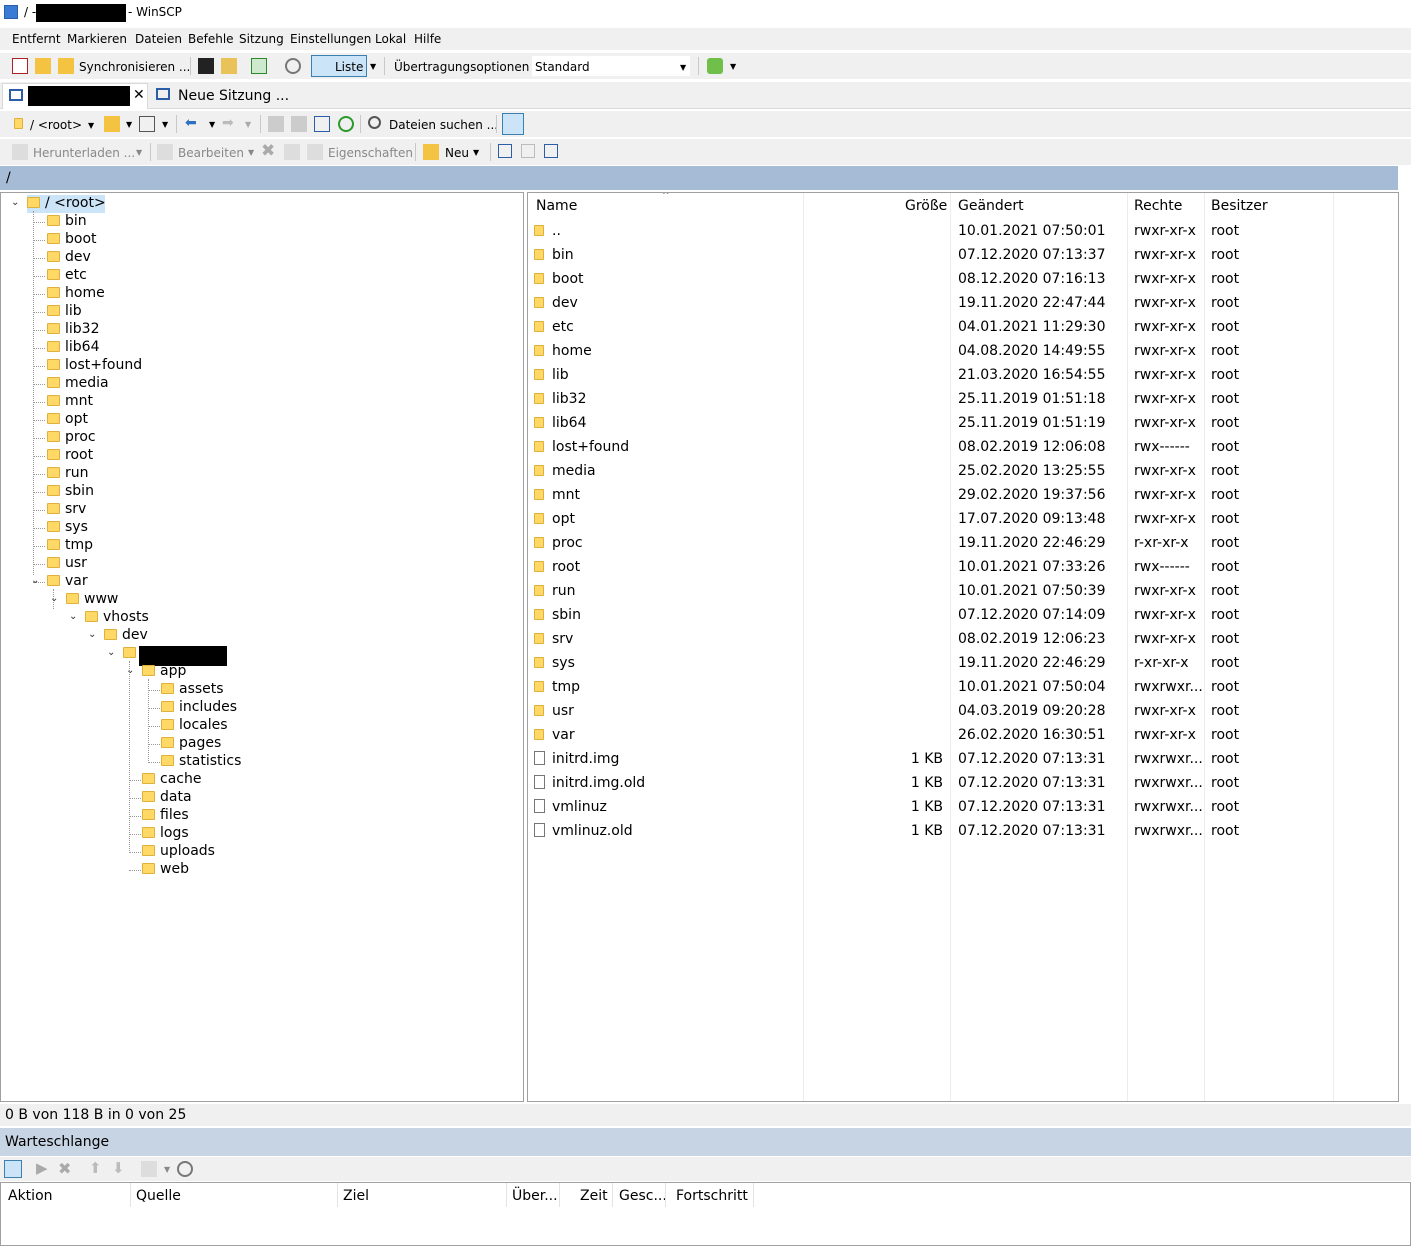  Describe the element at coordinates (64, 1168) in the screenshot. I see `cancel-icon: ✖` at that location.